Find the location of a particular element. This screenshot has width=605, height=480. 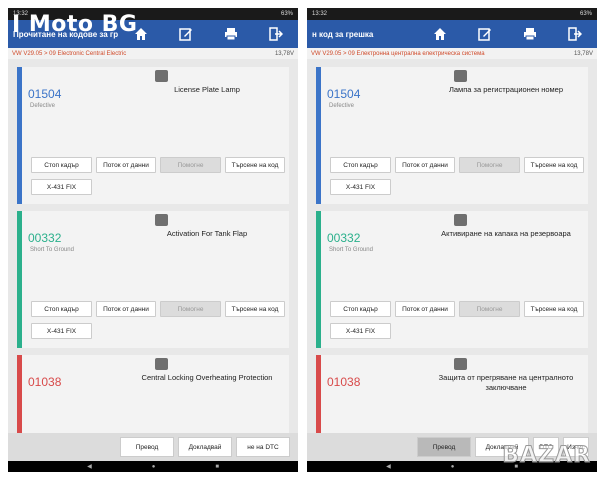

dtc-description: Activation For Tank Flap is located at coordinates (207, 233).